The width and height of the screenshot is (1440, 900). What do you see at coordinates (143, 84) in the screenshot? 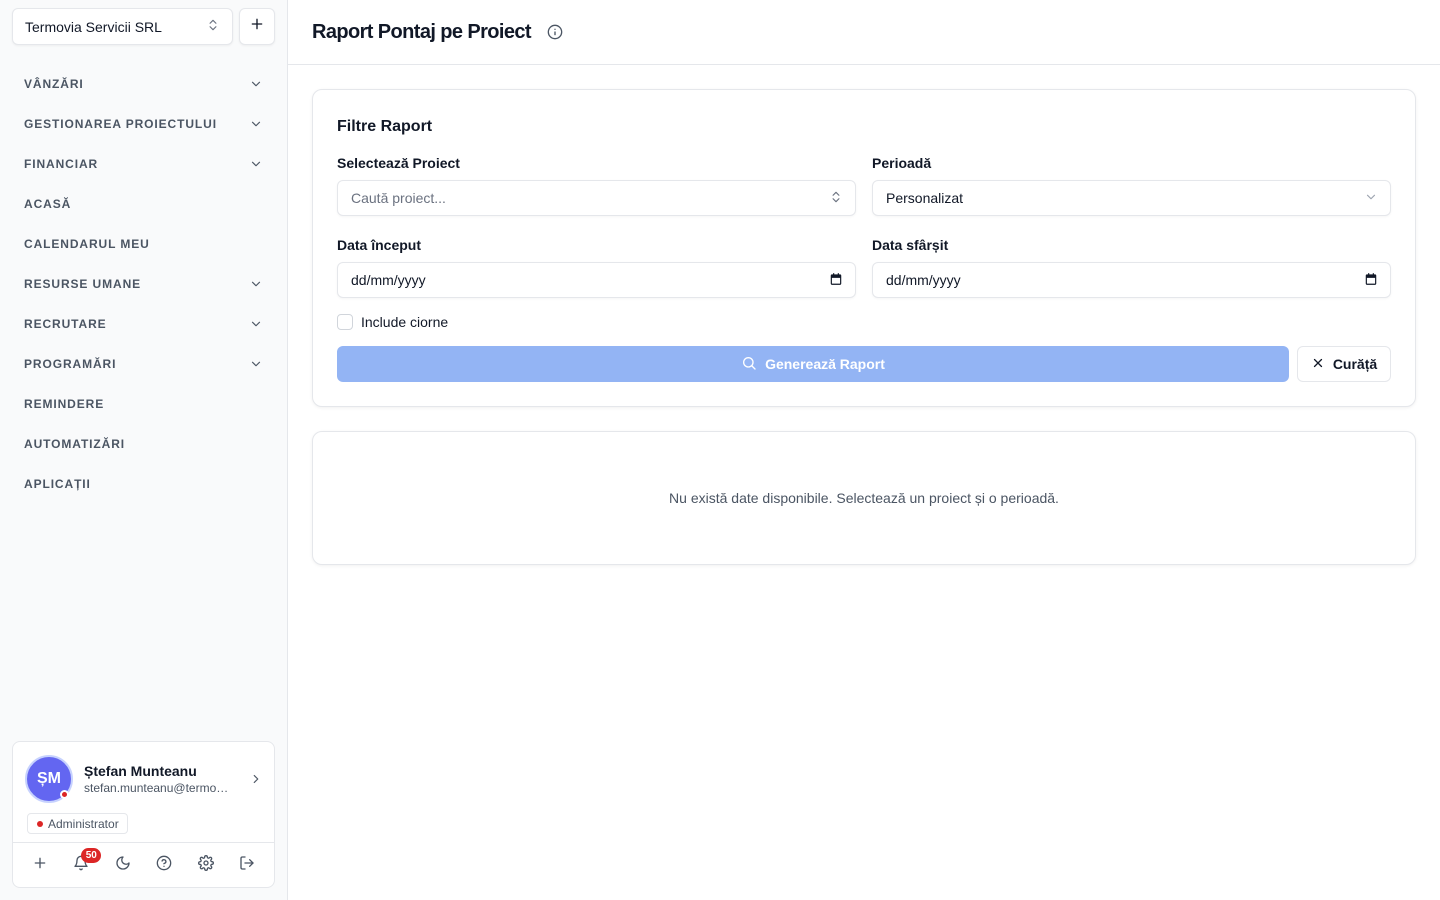
I see `nav-item-vanzari: VÂNZĂRI` at bounding box center [143, 84].